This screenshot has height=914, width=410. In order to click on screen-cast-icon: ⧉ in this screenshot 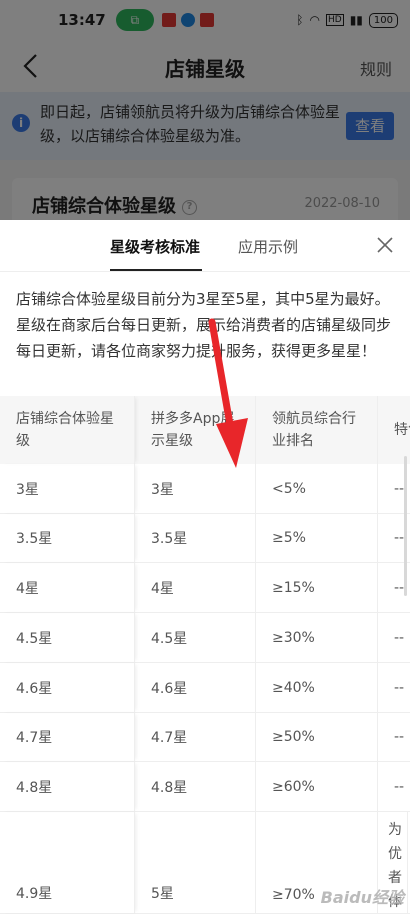, I will do `click(134, 20)`.